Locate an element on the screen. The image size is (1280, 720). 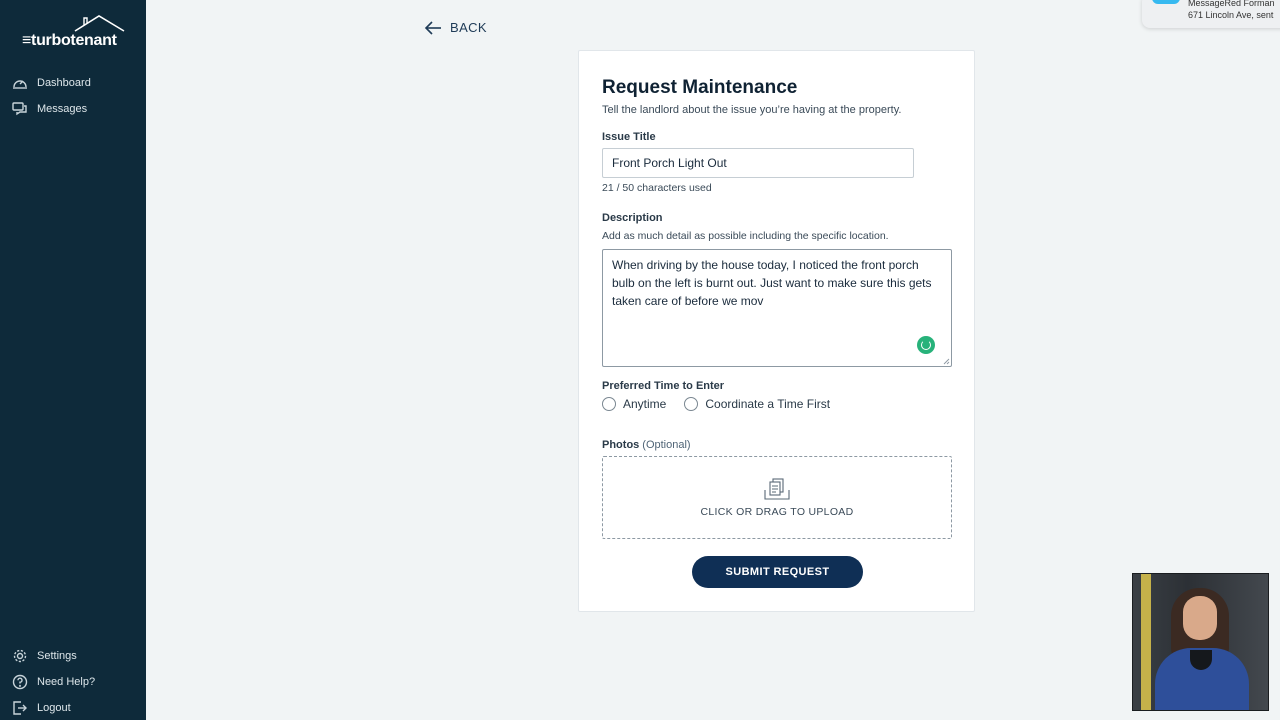
back-label: BACK is located at coordinates (469, 27).